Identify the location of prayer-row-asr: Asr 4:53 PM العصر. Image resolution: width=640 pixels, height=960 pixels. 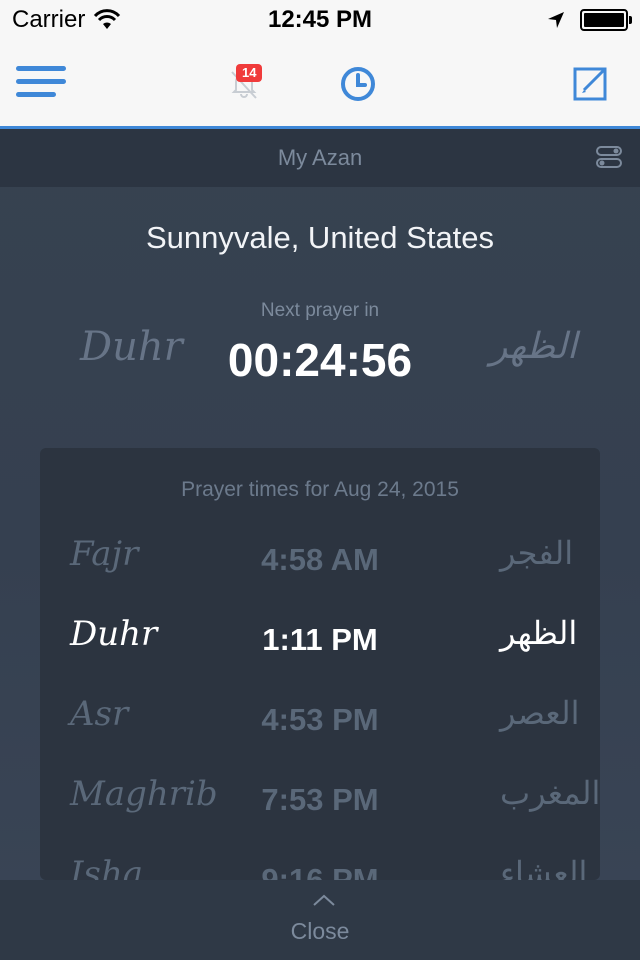
(320, 720).